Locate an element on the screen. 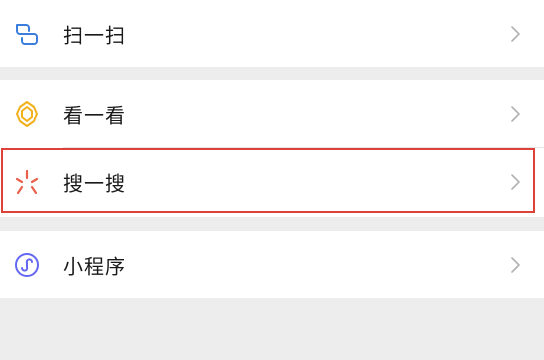 Image resolution: width=544 pixels, height=360 pixels. menu-item-label-mini-program: 小程序 is located at coordinates (94, 266).